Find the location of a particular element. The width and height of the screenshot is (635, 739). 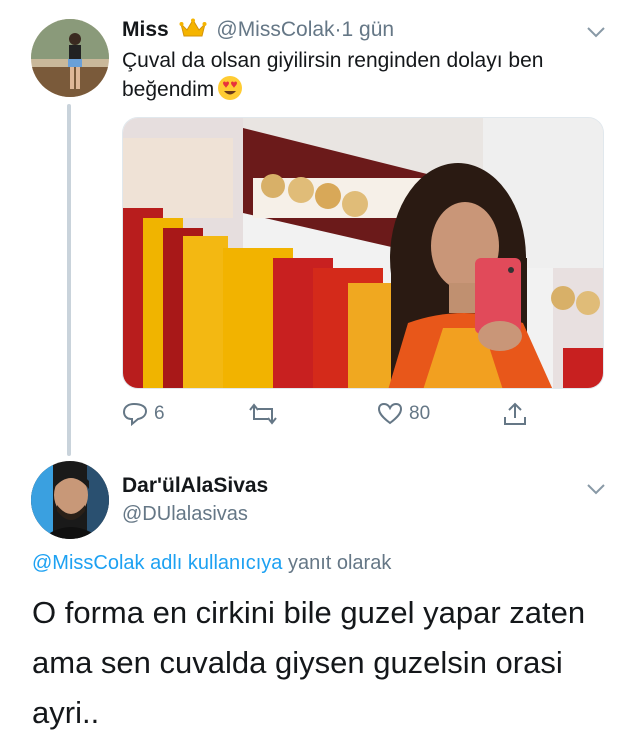

tweet1-handle: @MissColak is located at coordinates (275, 29).